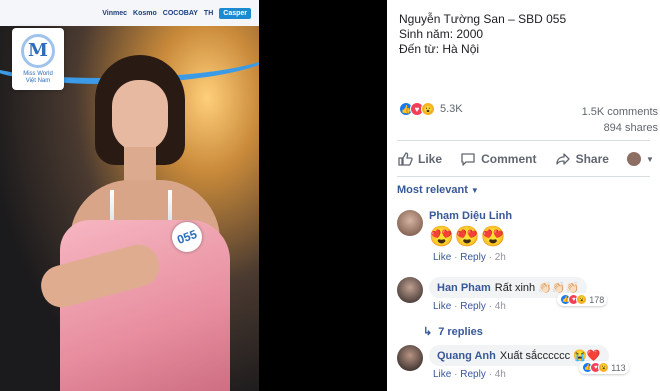 The height and width of the screenshot is (391, 660). Describe the element at coordinates (468, 159) in the screenshot. I see `comment-icon` at that location.